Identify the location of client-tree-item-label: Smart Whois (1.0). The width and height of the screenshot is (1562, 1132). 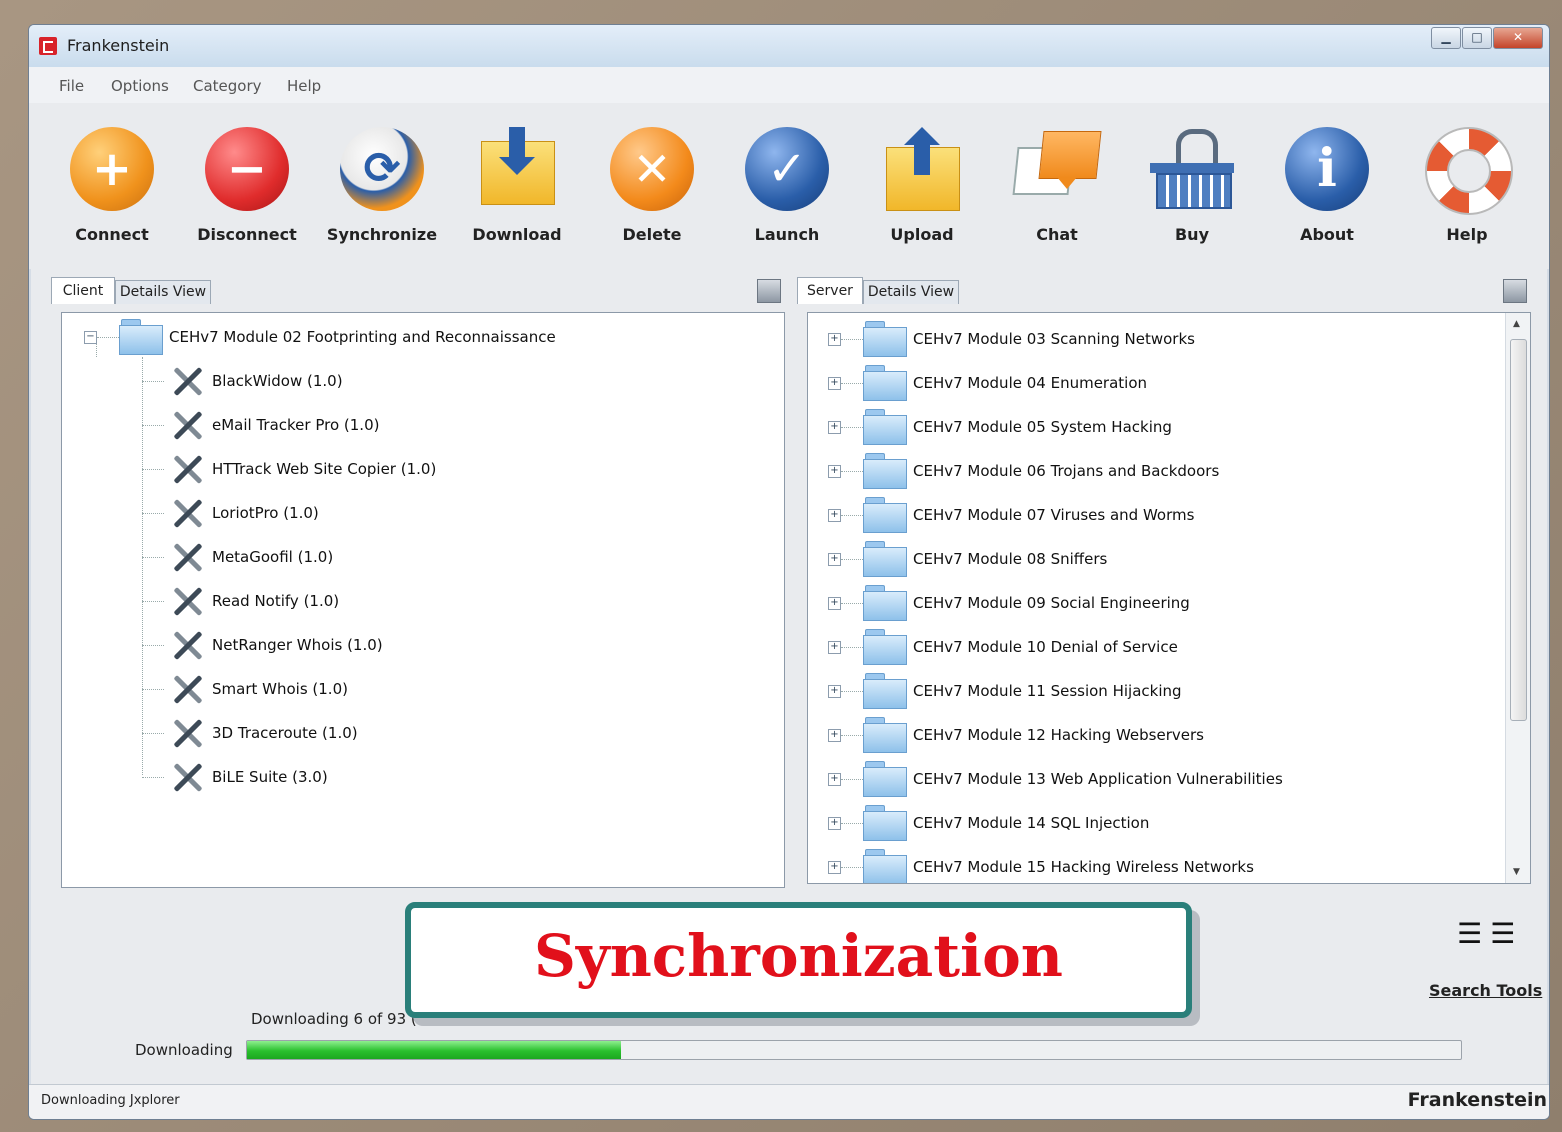
(280, 689).